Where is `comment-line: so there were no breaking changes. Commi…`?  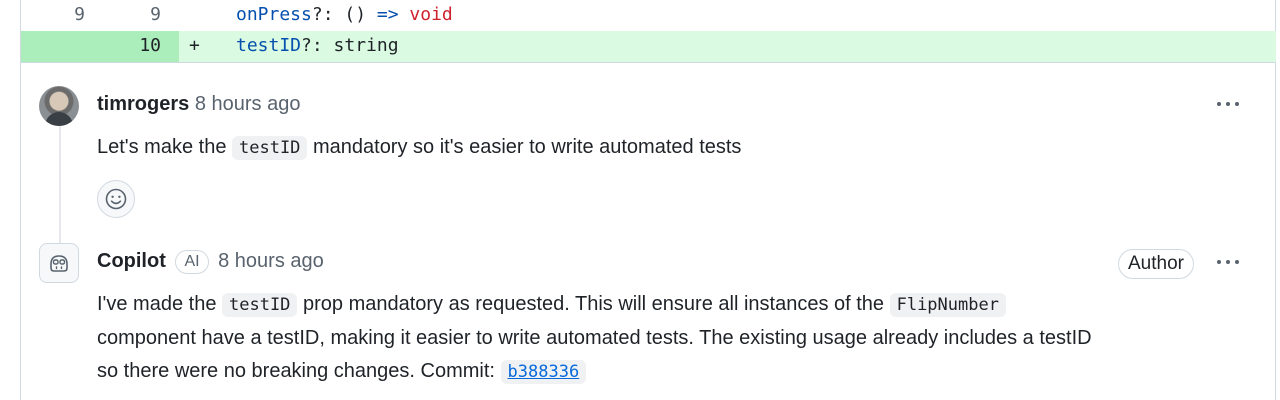
comment-line: so there were no breaking changes. Commi… is located at coordinates (682, 372).